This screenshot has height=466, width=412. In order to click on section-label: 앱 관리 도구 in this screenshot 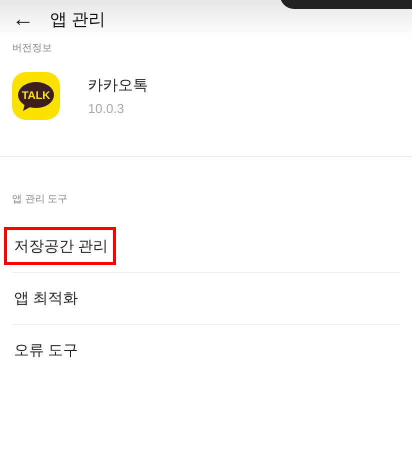, I will do `click(40, 199)`.